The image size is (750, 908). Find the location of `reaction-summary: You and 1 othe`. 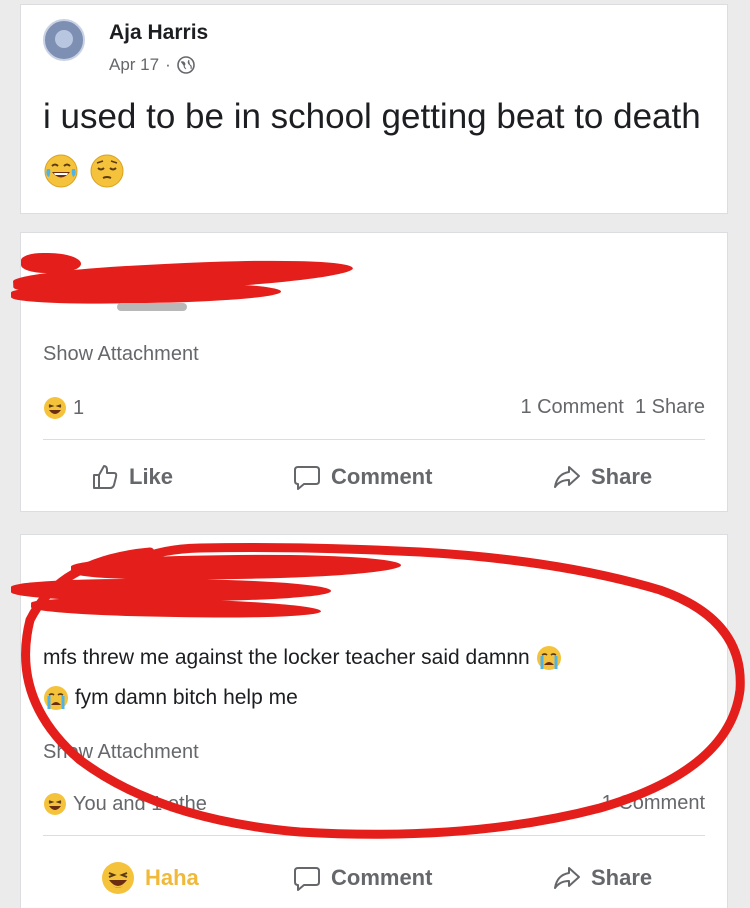

reaction-summary: You and 1 othe is located at coordinates (125, 804).